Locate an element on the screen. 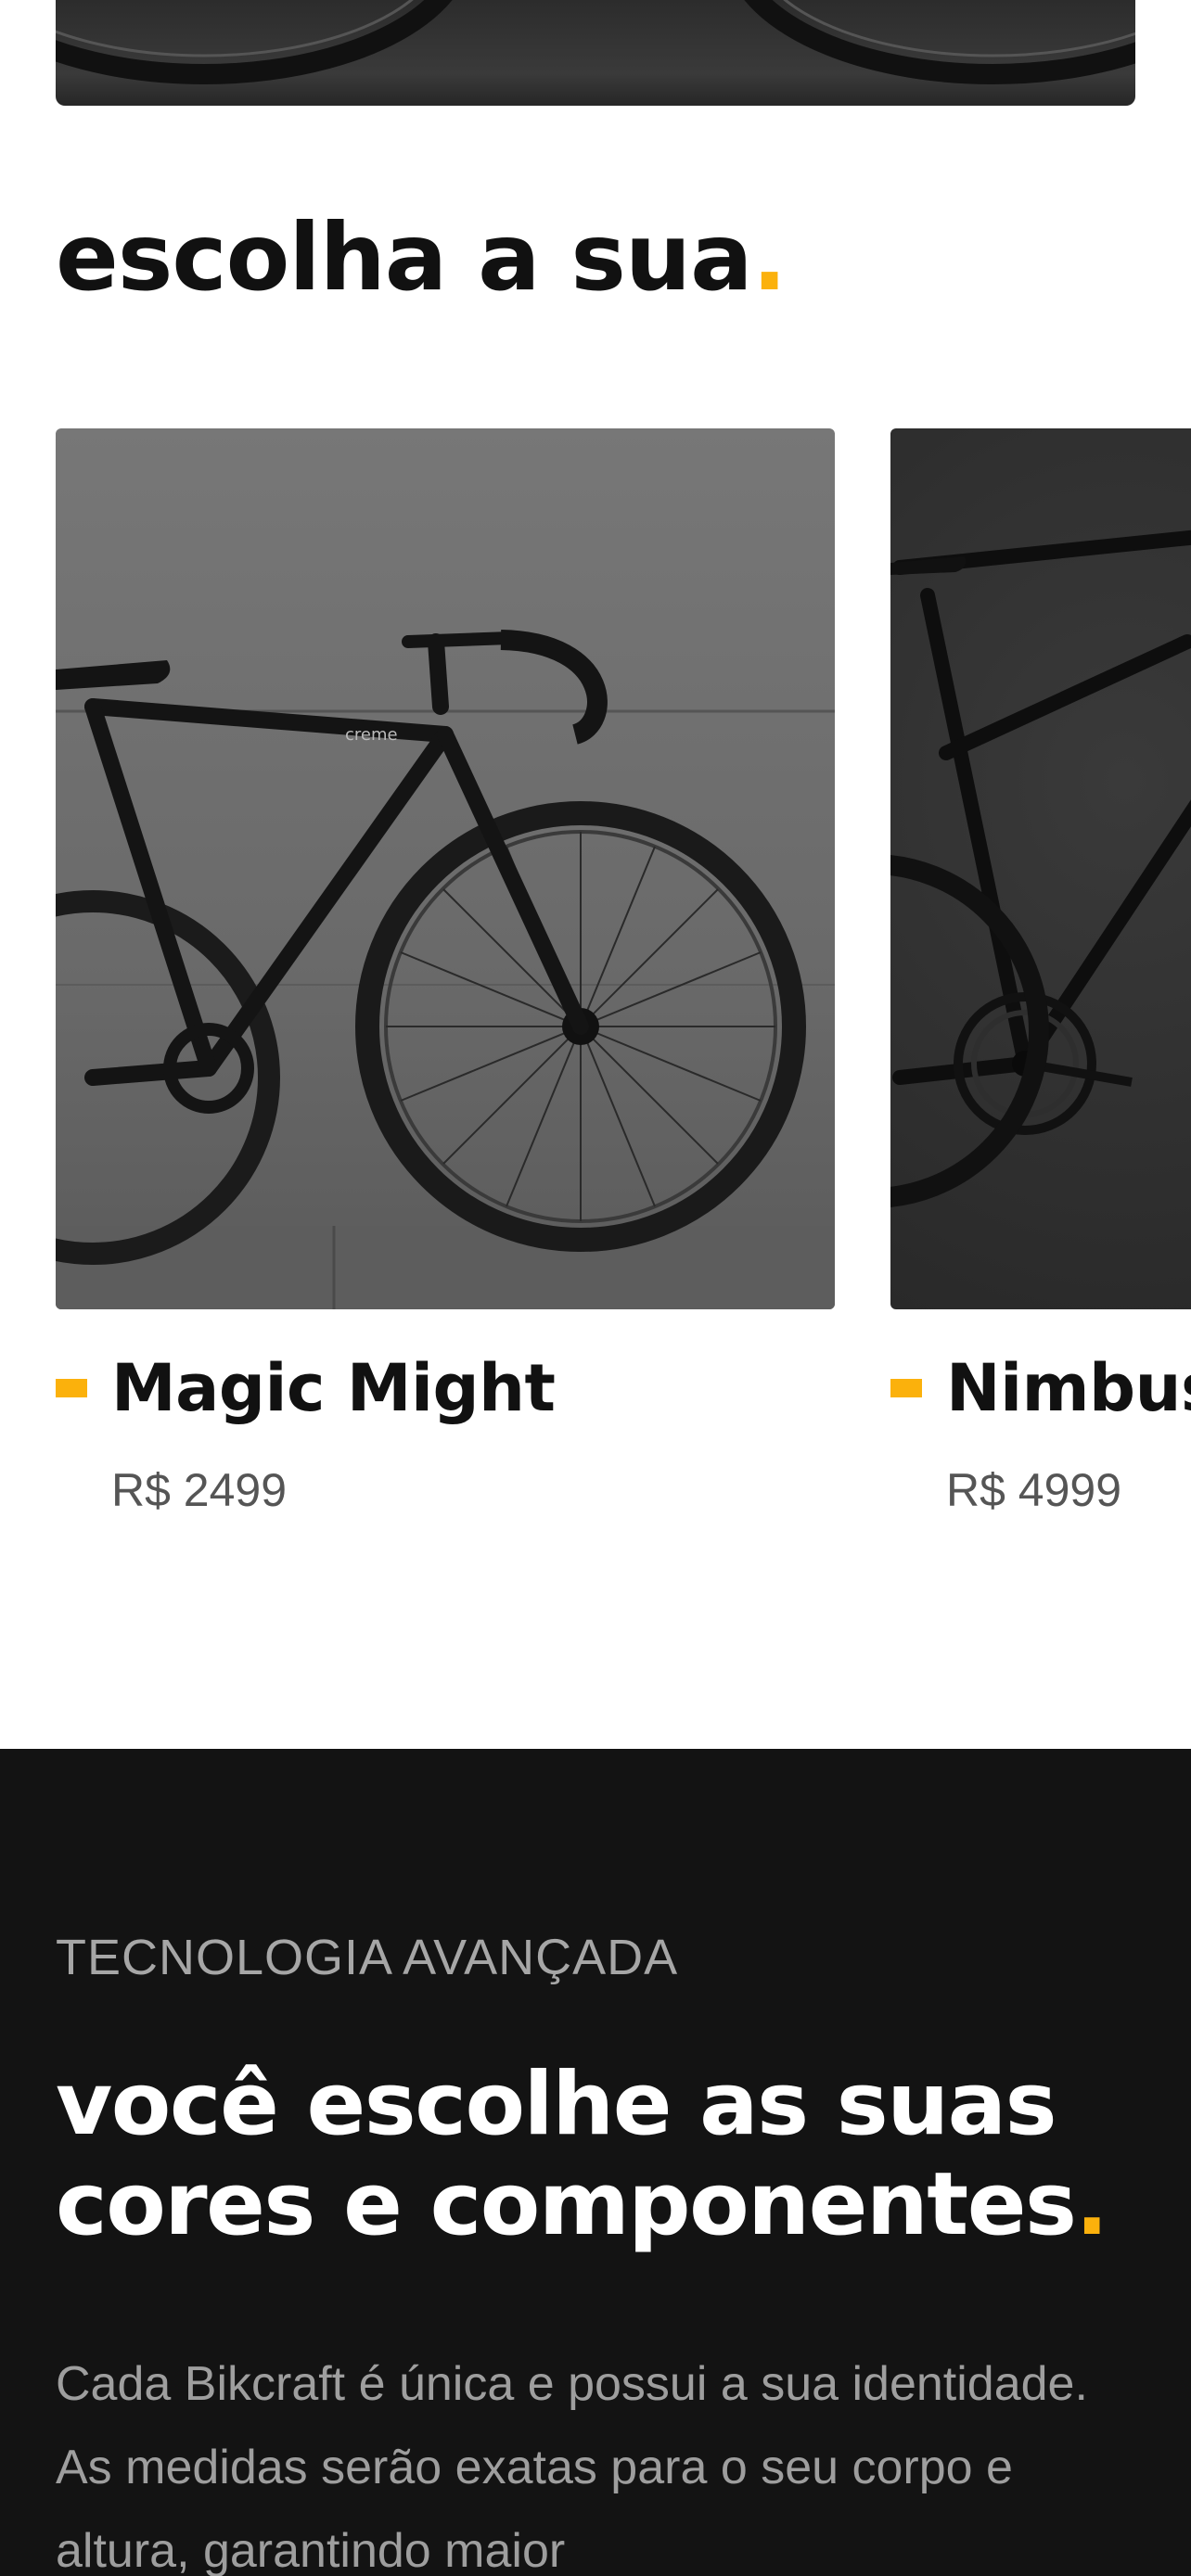 This screenshot has width=1191, height=2576. product-price: R$ 4999 is located at coordinates (1034, 1490).